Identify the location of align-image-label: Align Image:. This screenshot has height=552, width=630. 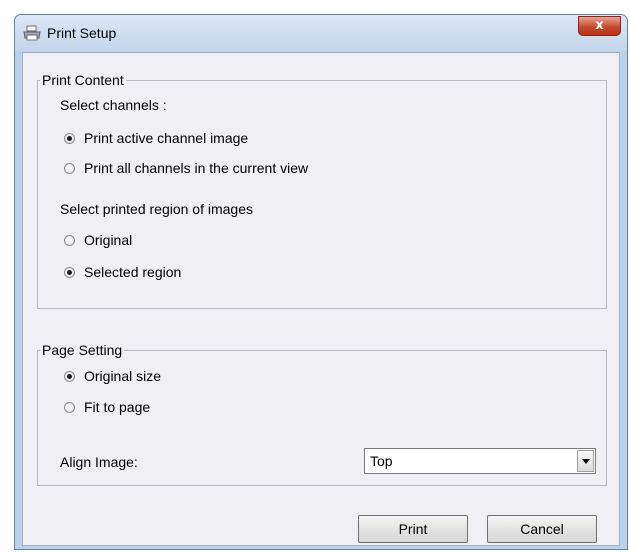
(99, 462).